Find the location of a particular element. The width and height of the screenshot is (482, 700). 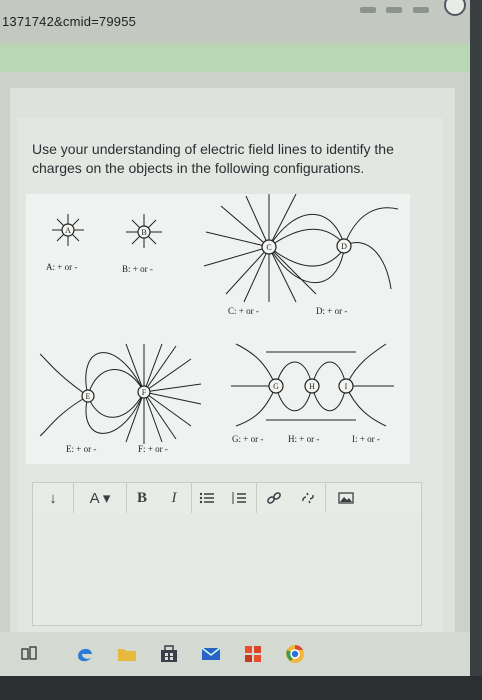

charge-c-letter: C is located at coordinates (268, 247).